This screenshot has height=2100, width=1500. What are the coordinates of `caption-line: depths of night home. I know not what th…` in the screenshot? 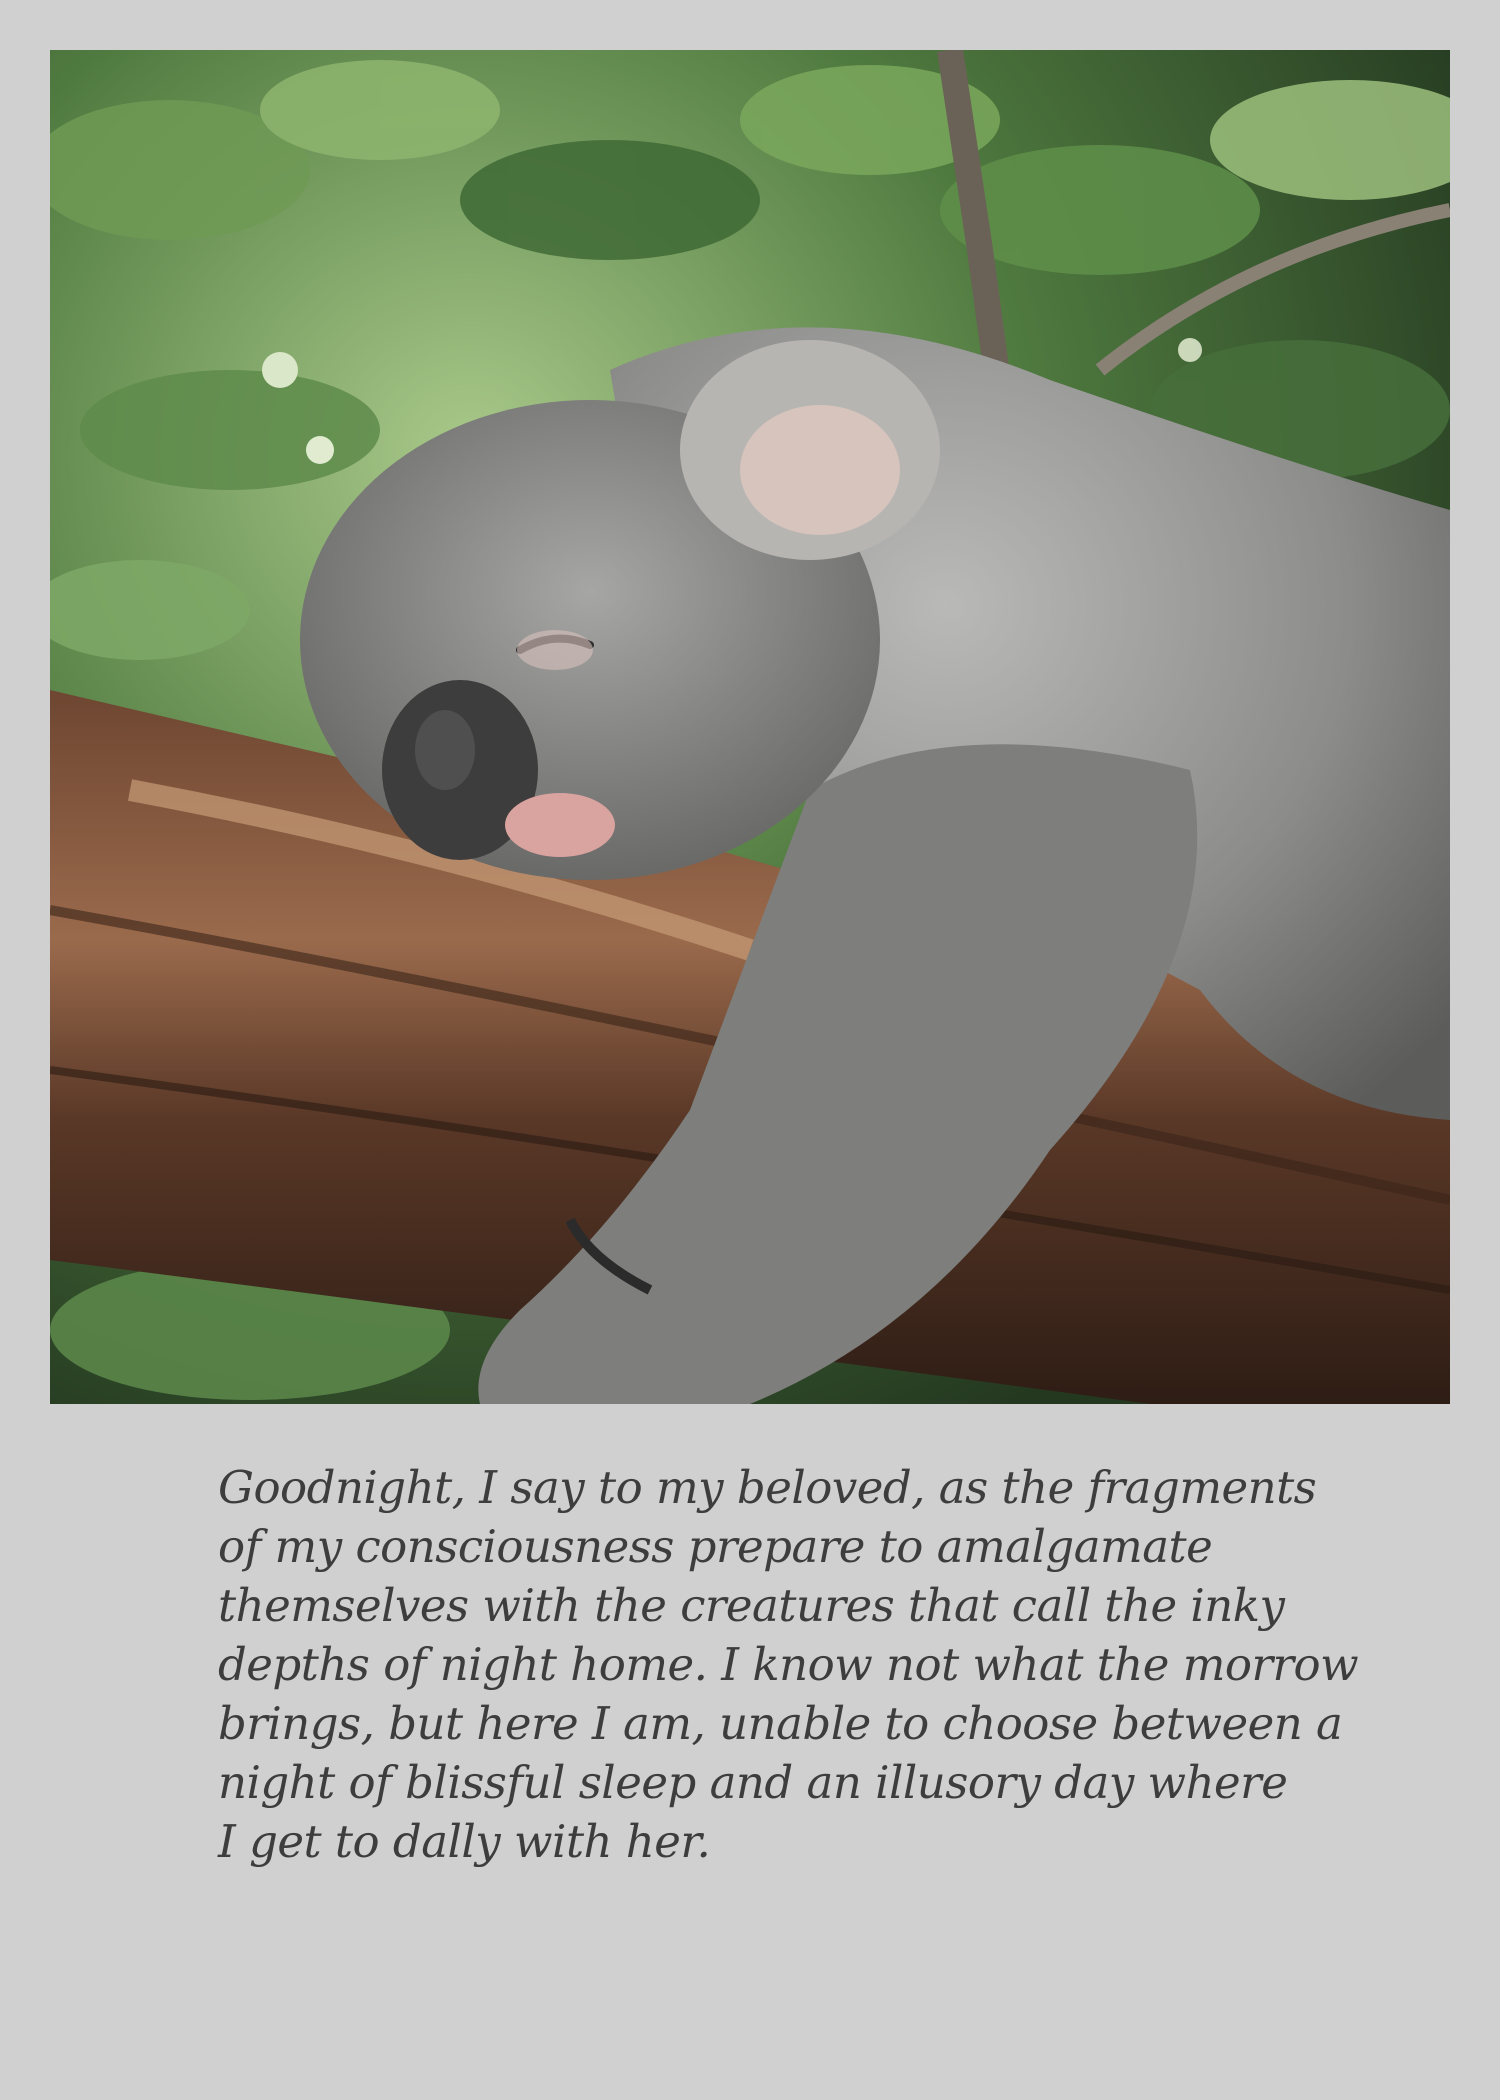 It's located at (788, 1664).